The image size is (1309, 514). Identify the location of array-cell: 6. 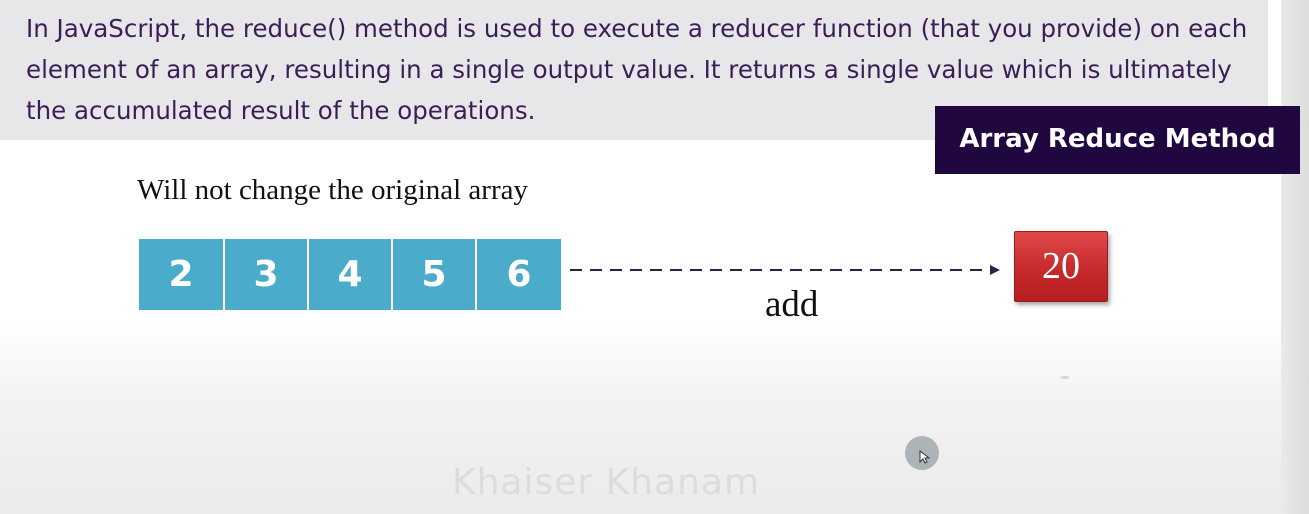
(519, 274).